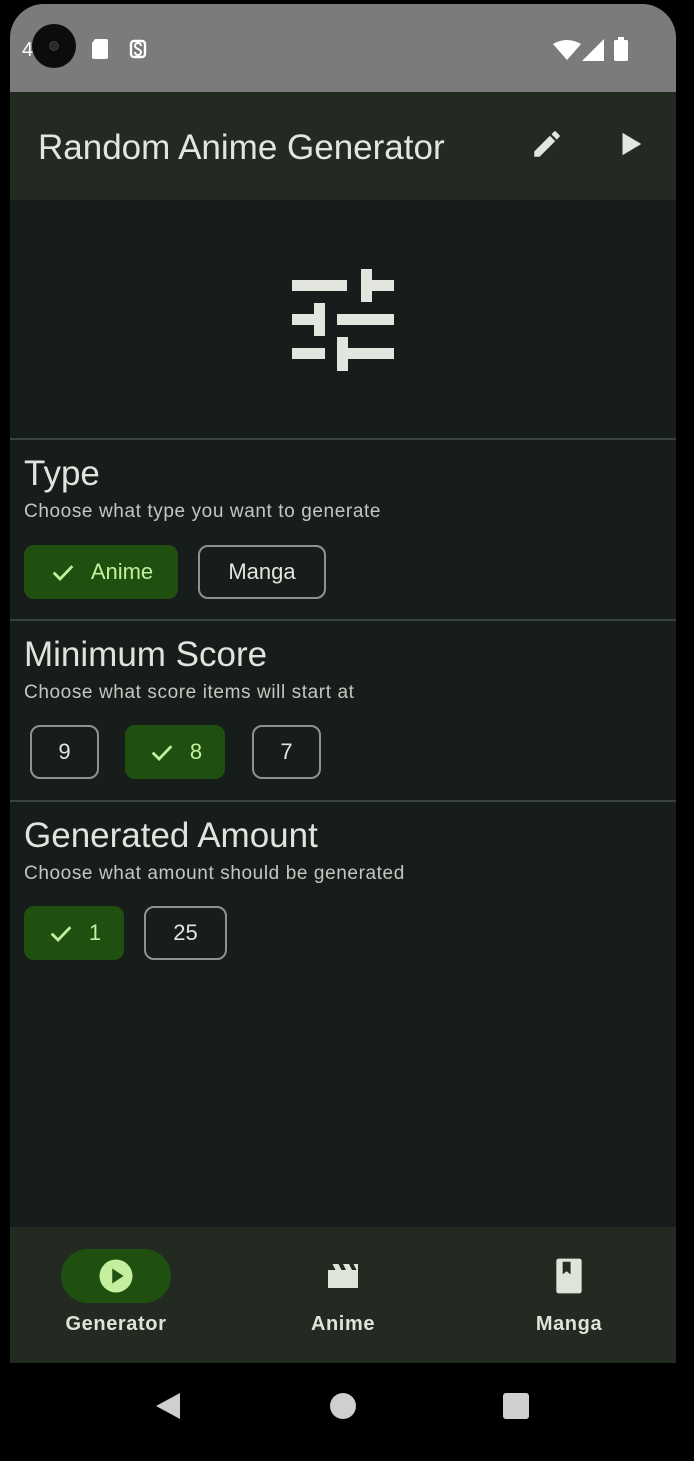 This screenshot has height=1461, width=694. I want to click on score-title: Minimum Score, so click(146, 654).